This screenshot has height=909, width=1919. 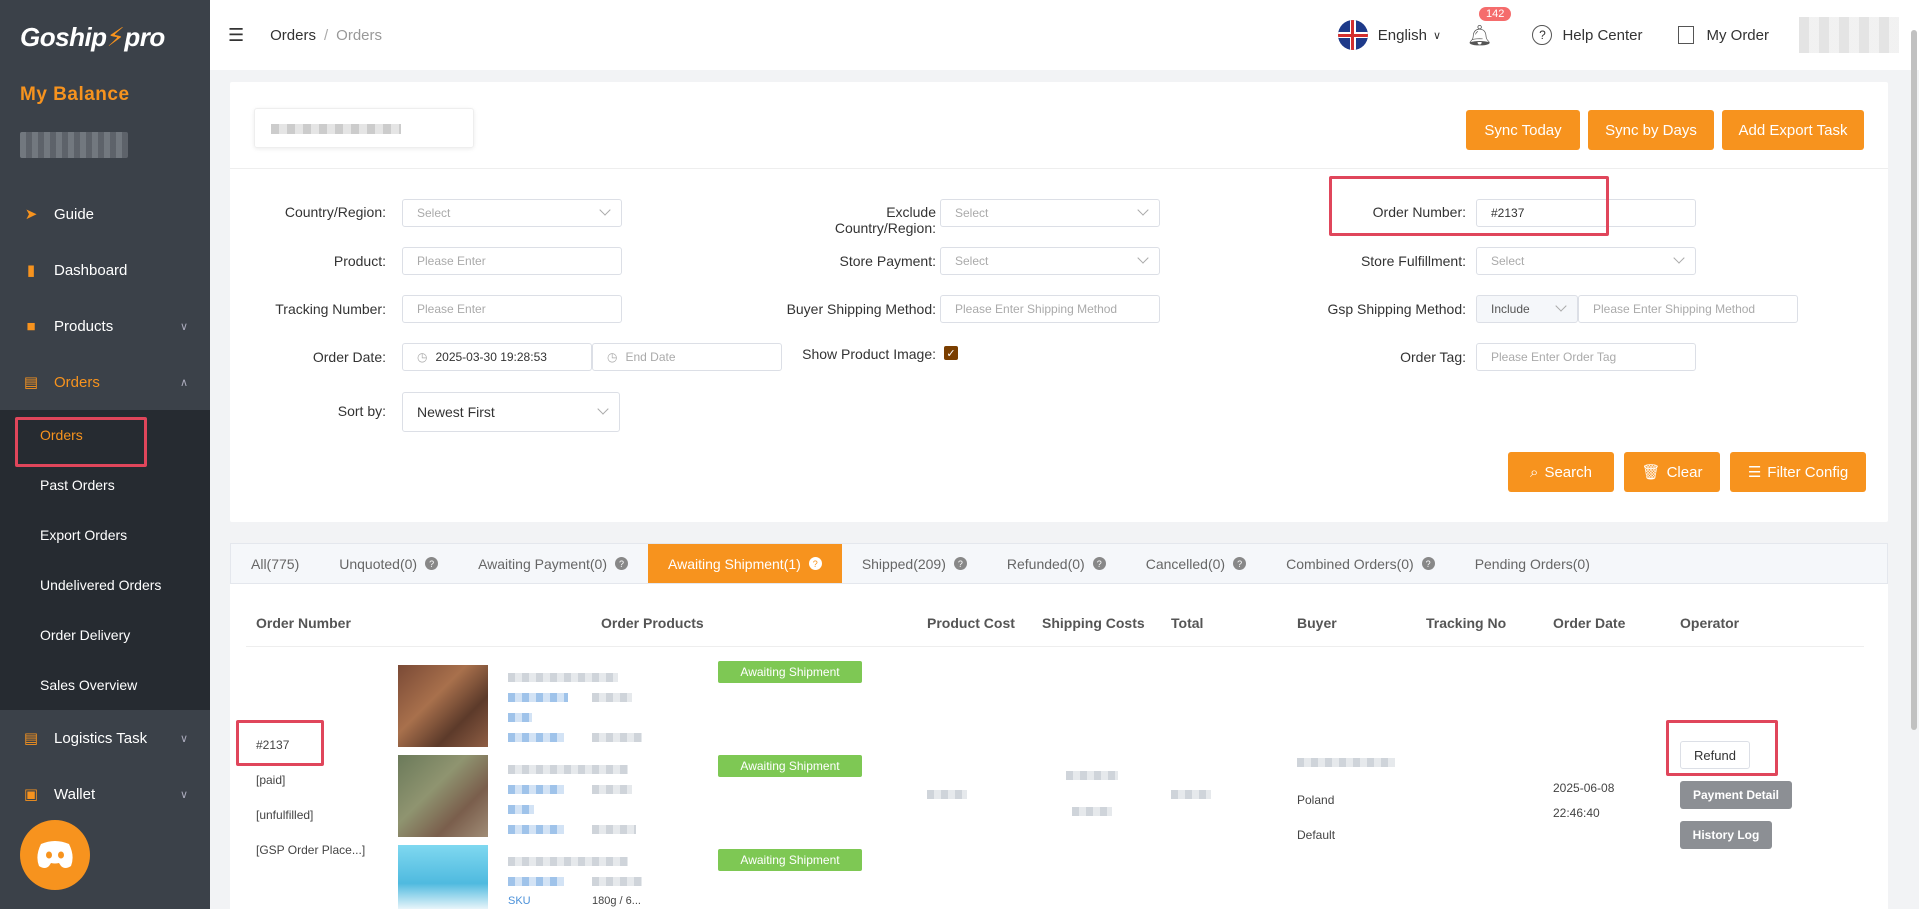 What do you see at coordinates (1187, 623) in the screenshot?
I see `header-total: Total` at bounding box center [1187, 623].